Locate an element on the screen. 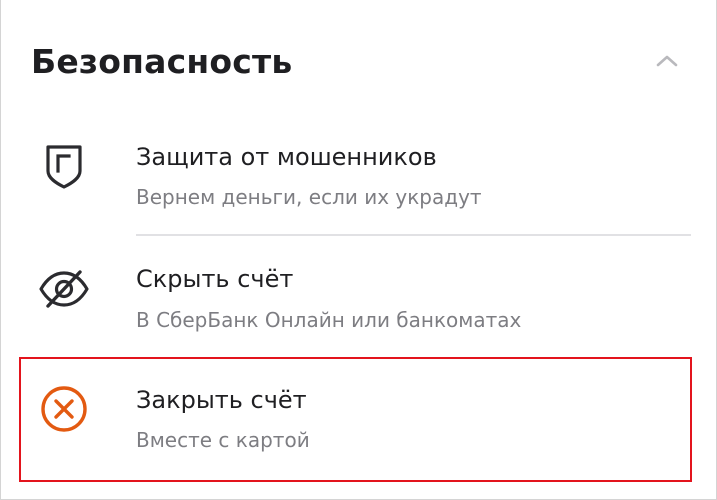  shield-icon is located at coordinates (64, 166).